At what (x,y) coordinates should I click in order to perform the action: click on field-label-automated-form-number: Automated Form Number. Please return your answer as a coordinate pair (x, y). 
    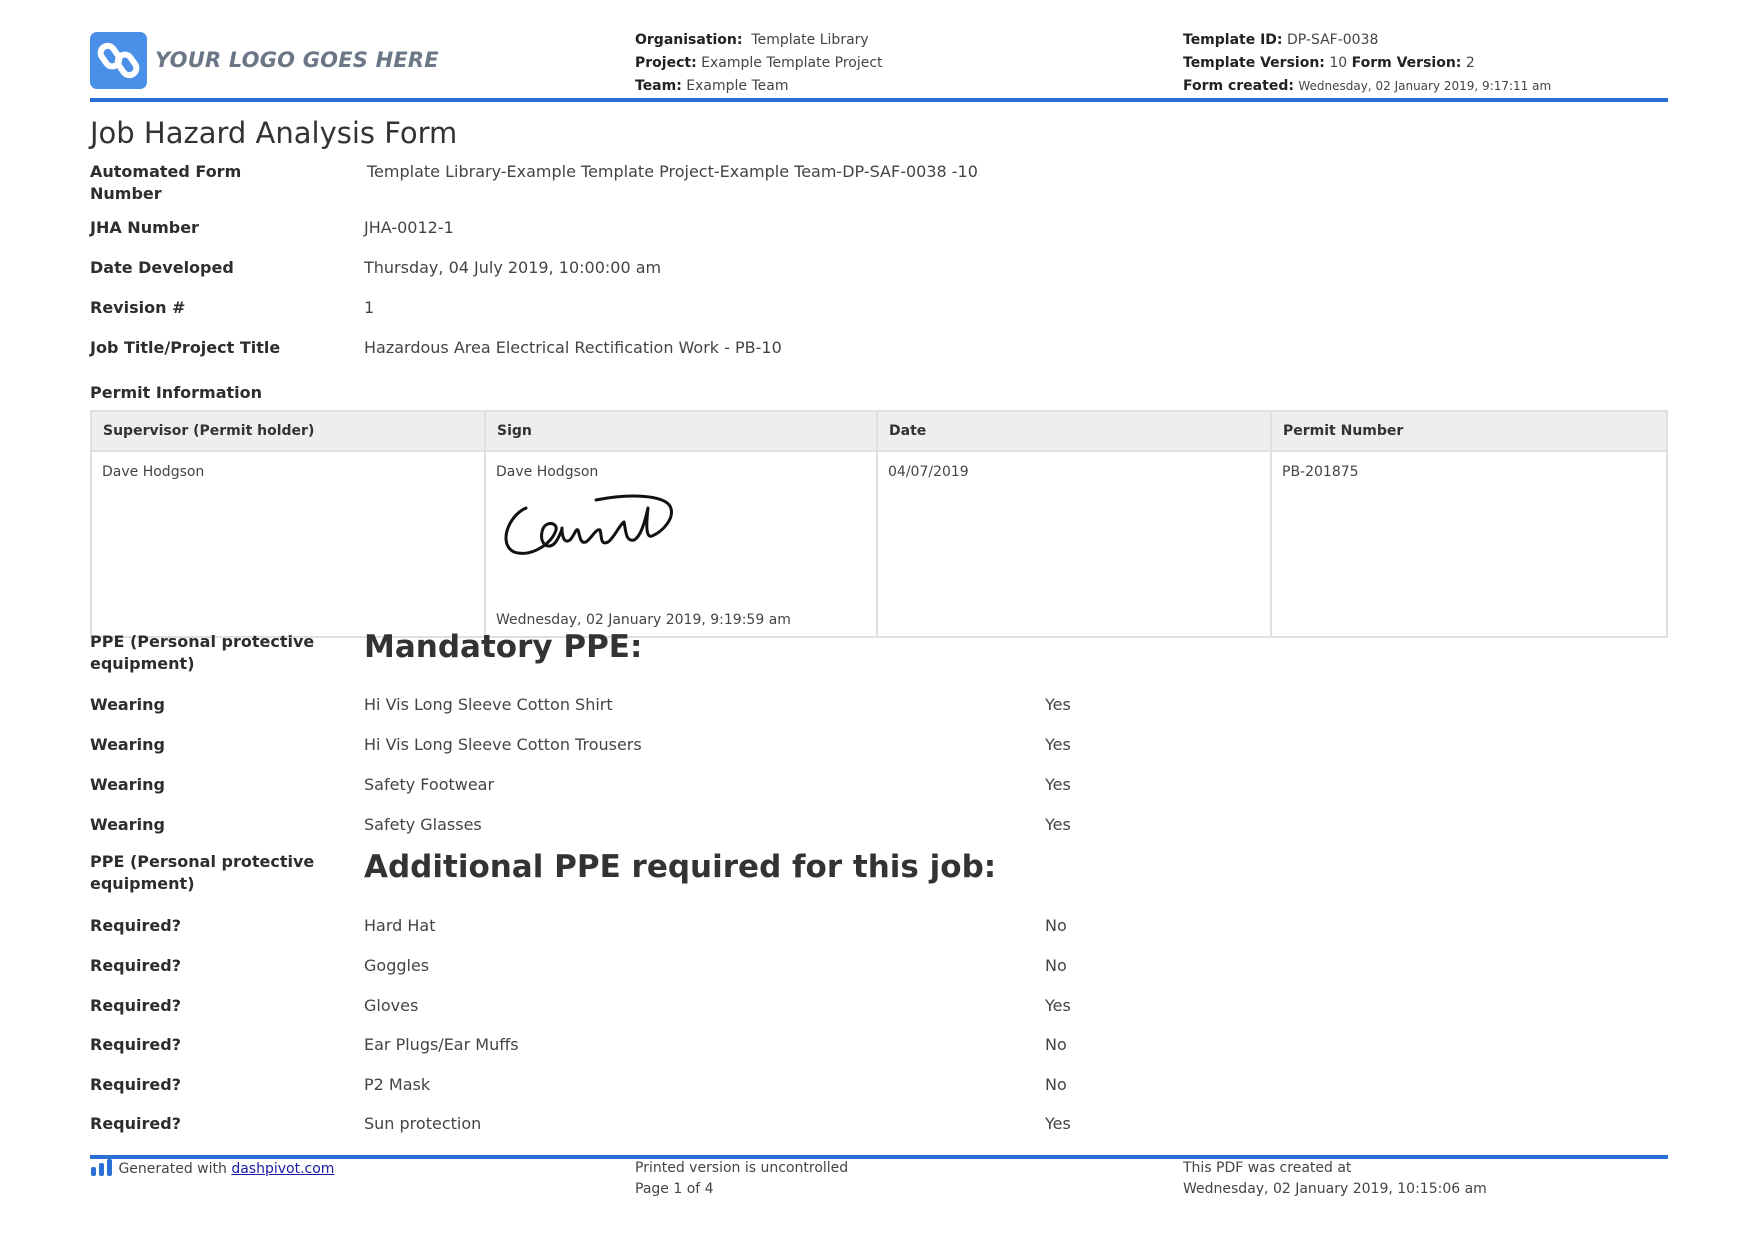
    Looking at the image, I should click on (166, 182).